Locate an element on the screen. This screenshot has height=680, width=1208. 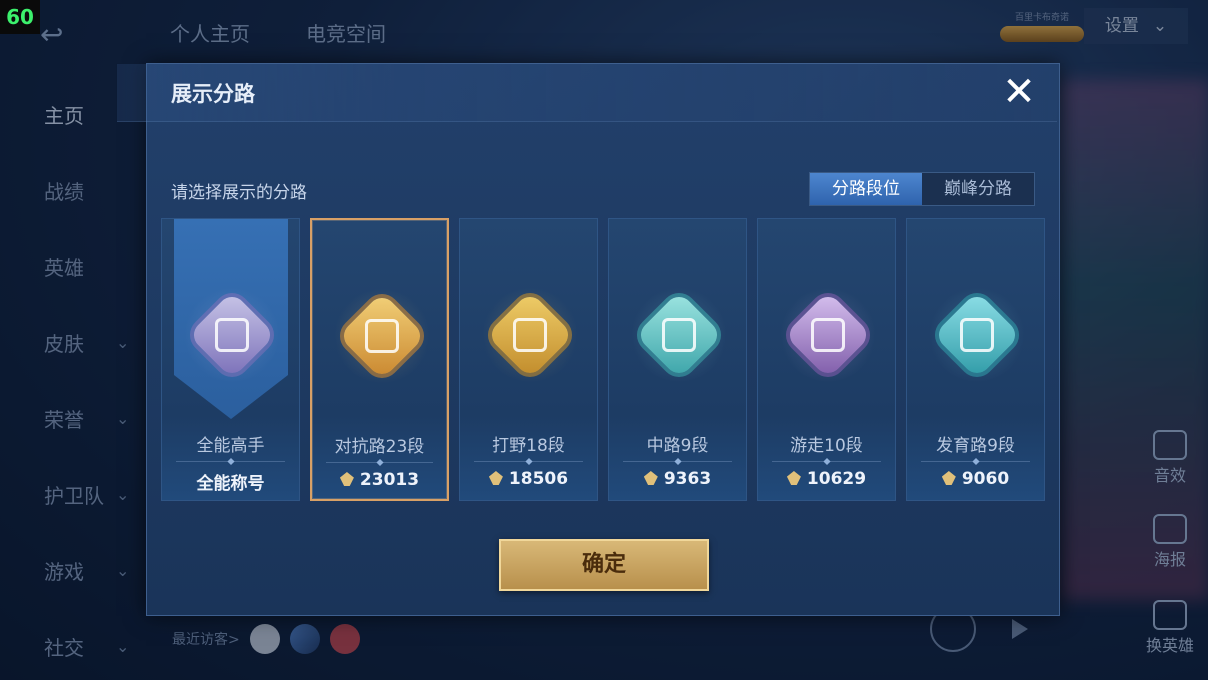
lane-name: 中路9段 is located at coordinates (677, 446).